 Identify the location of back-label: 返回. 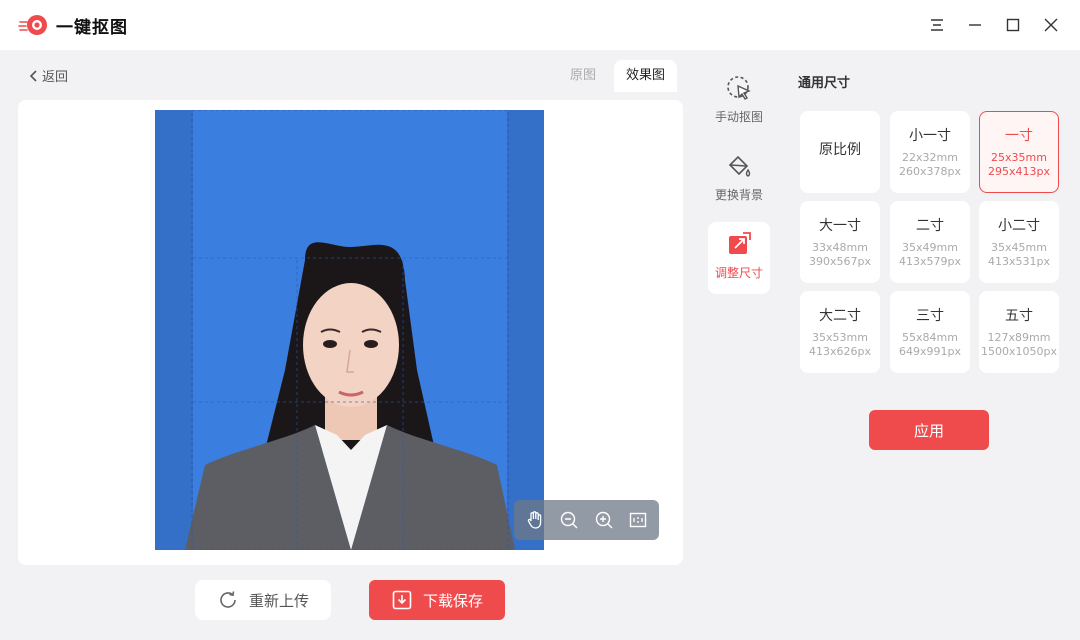
(55, 77).